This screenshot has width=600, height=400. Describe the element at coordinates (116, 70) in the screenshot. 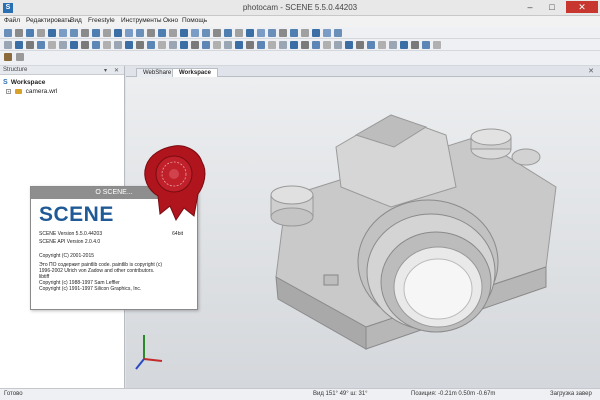

I see `panel-close-icon: ✕` at that location.